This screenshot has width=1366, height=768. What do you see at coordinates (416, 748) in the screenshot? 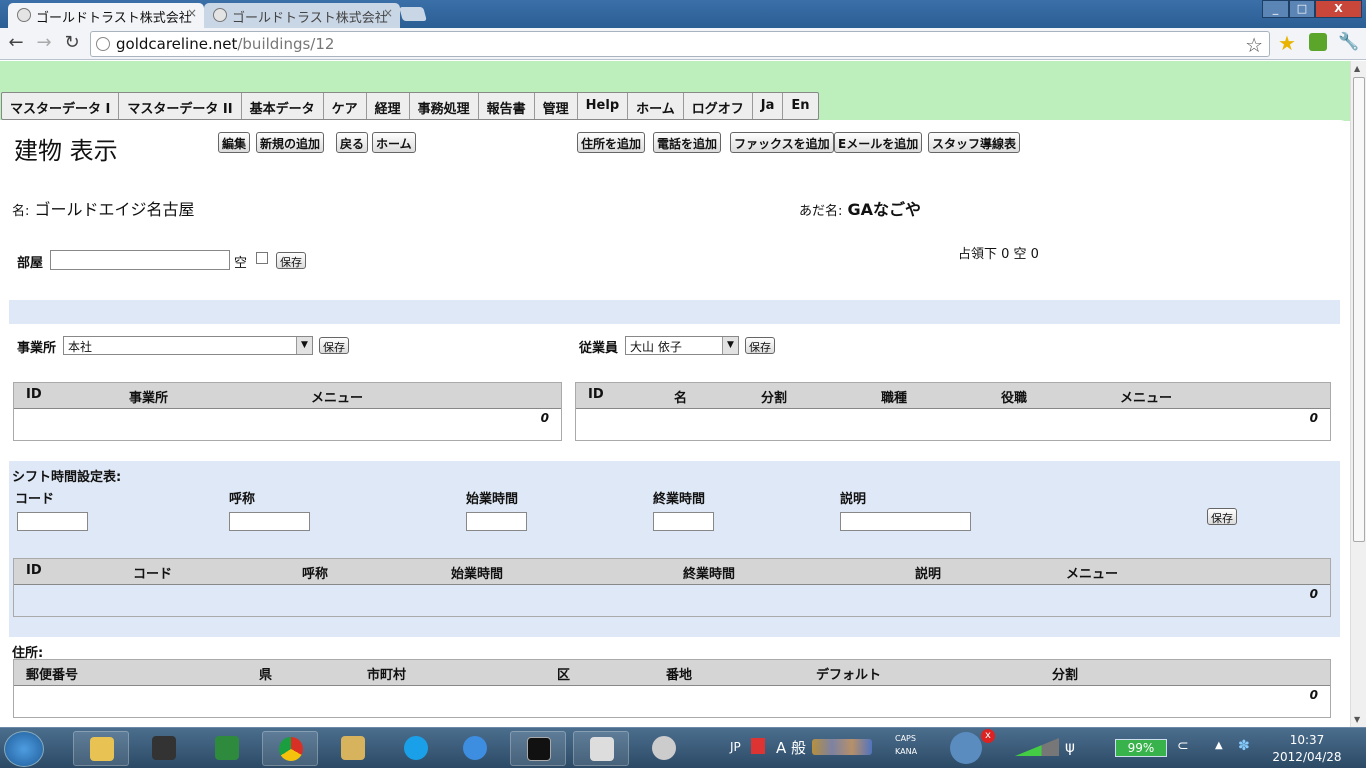
I see `taskbar-skype` at bounding box center [416, 748].